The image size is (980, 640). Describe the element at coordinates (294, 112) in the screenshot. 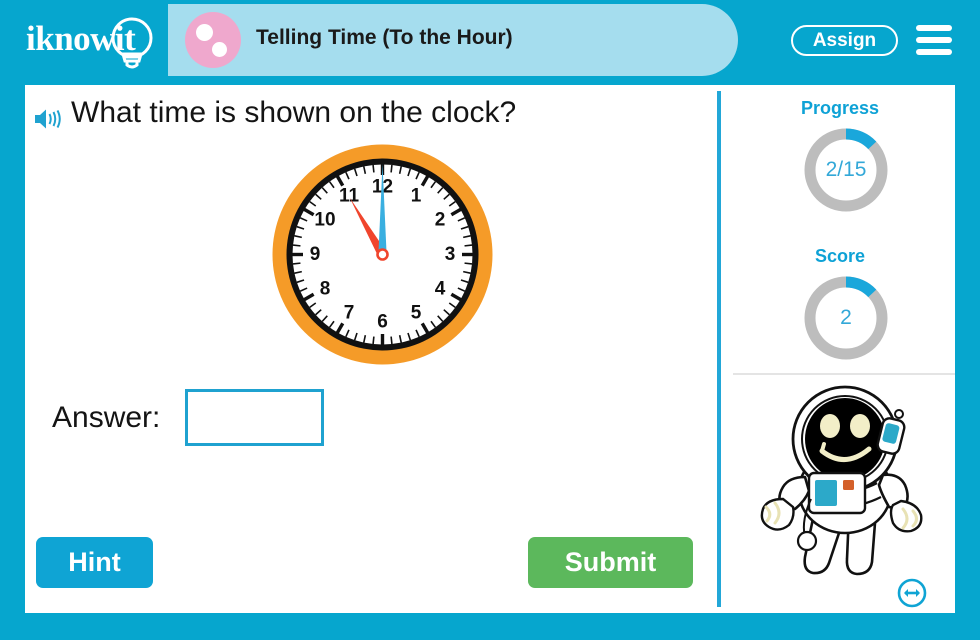

I see `question-text: What time is shown on the clock?` at that location.